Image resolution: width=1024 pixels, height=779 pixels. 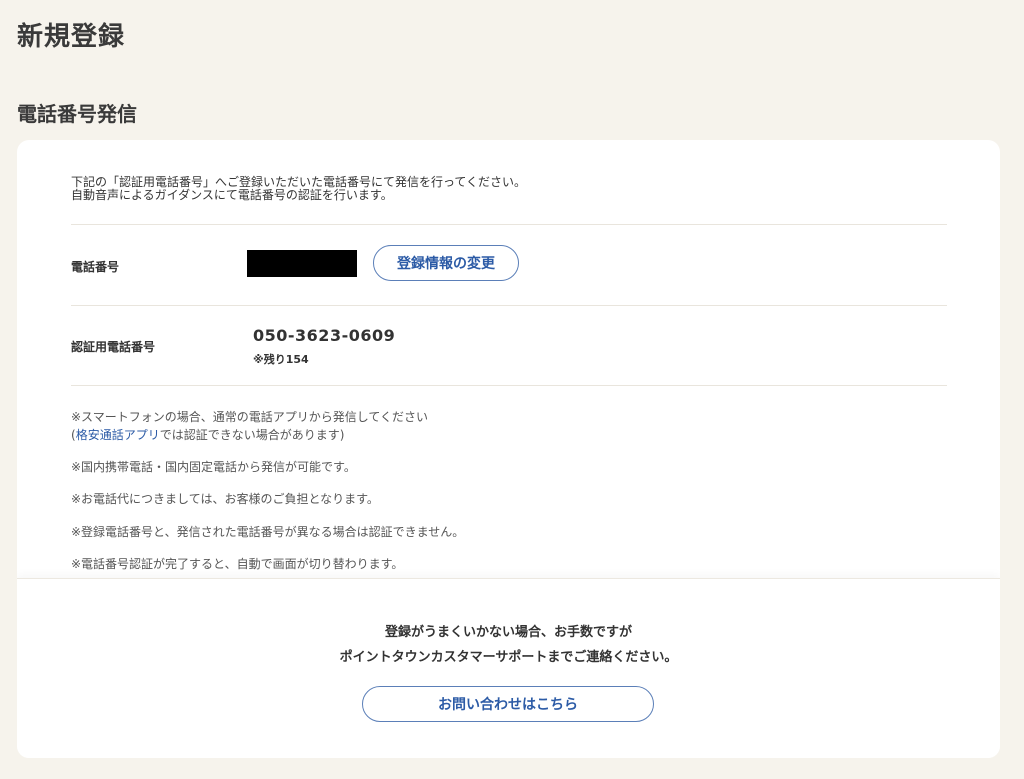 What do you see at coordinates (446, 263) in the screenshot?
I see `change-registration-button: 登録情報の変更` at bounding box center [446, 263].